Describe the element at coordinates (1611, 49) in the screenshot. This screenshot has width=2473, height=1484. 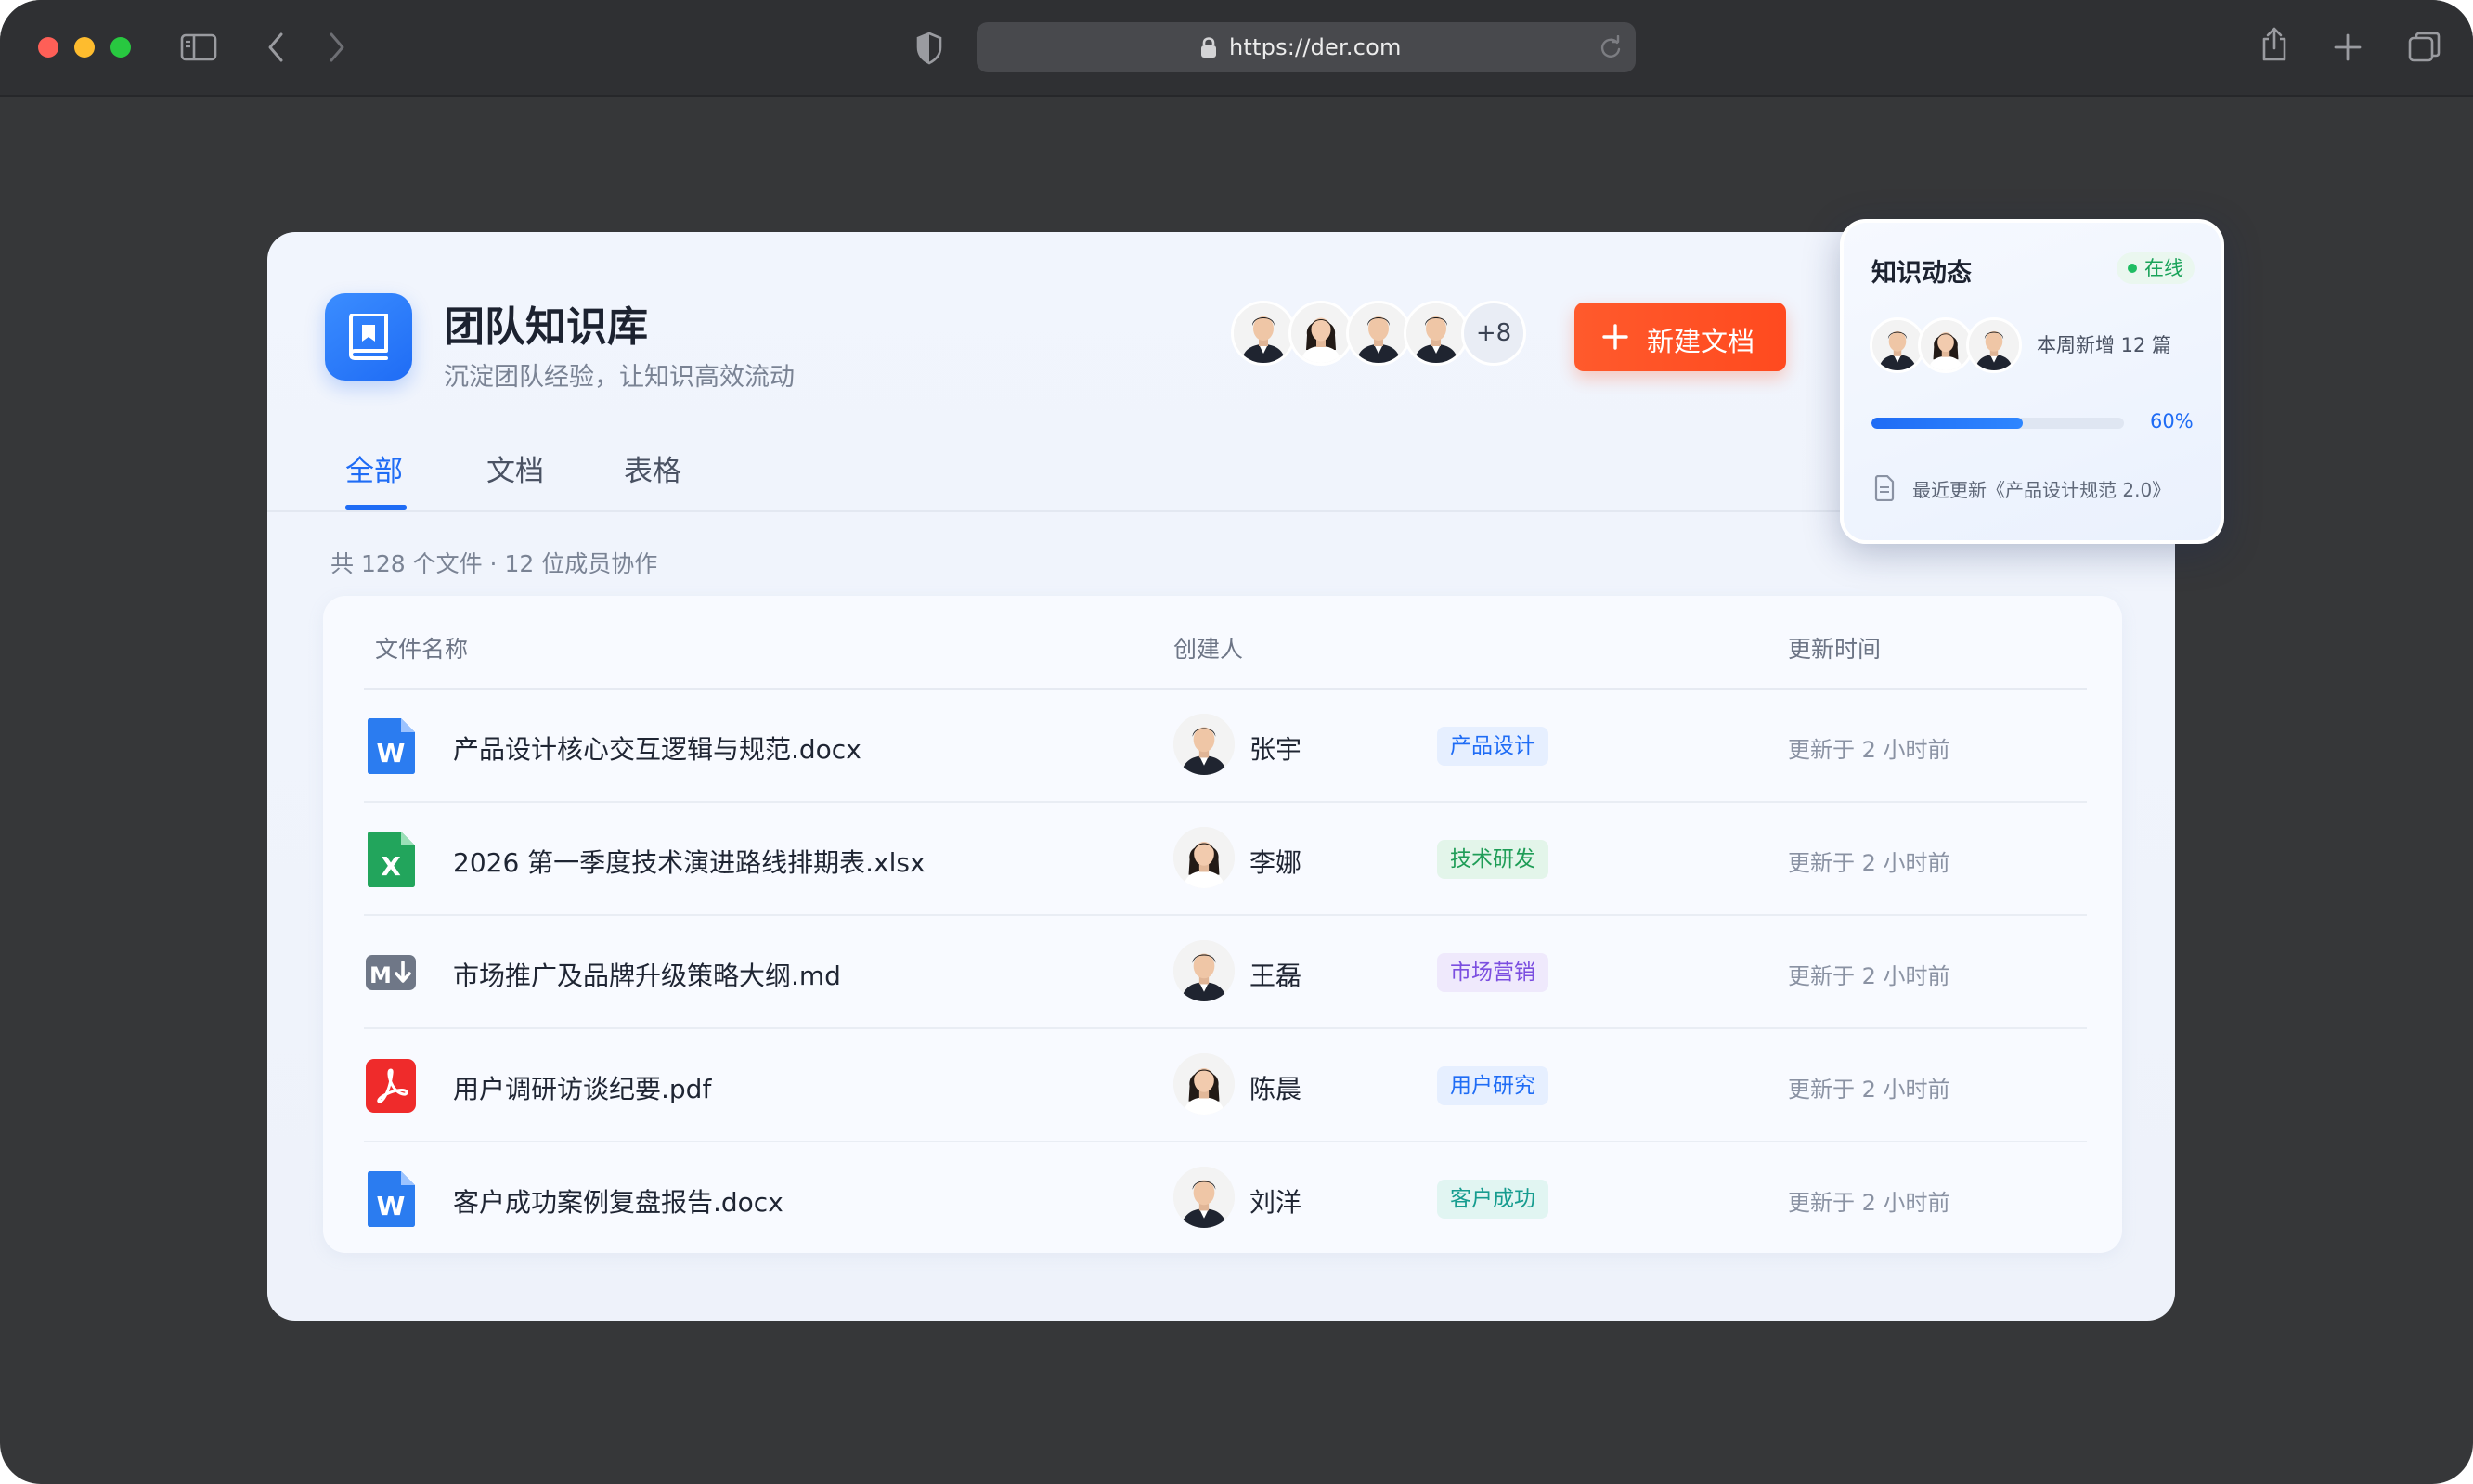
I see `reload-icon` at that location.